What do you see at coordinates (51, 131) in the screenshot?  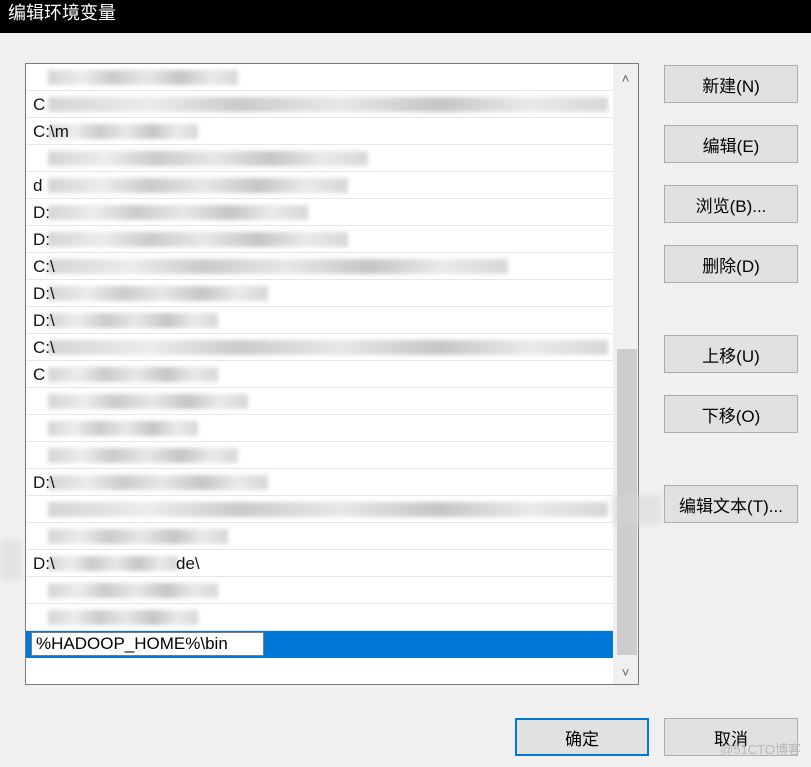 I see `list-item-text: C:\m` at bounding box center [51, 131].